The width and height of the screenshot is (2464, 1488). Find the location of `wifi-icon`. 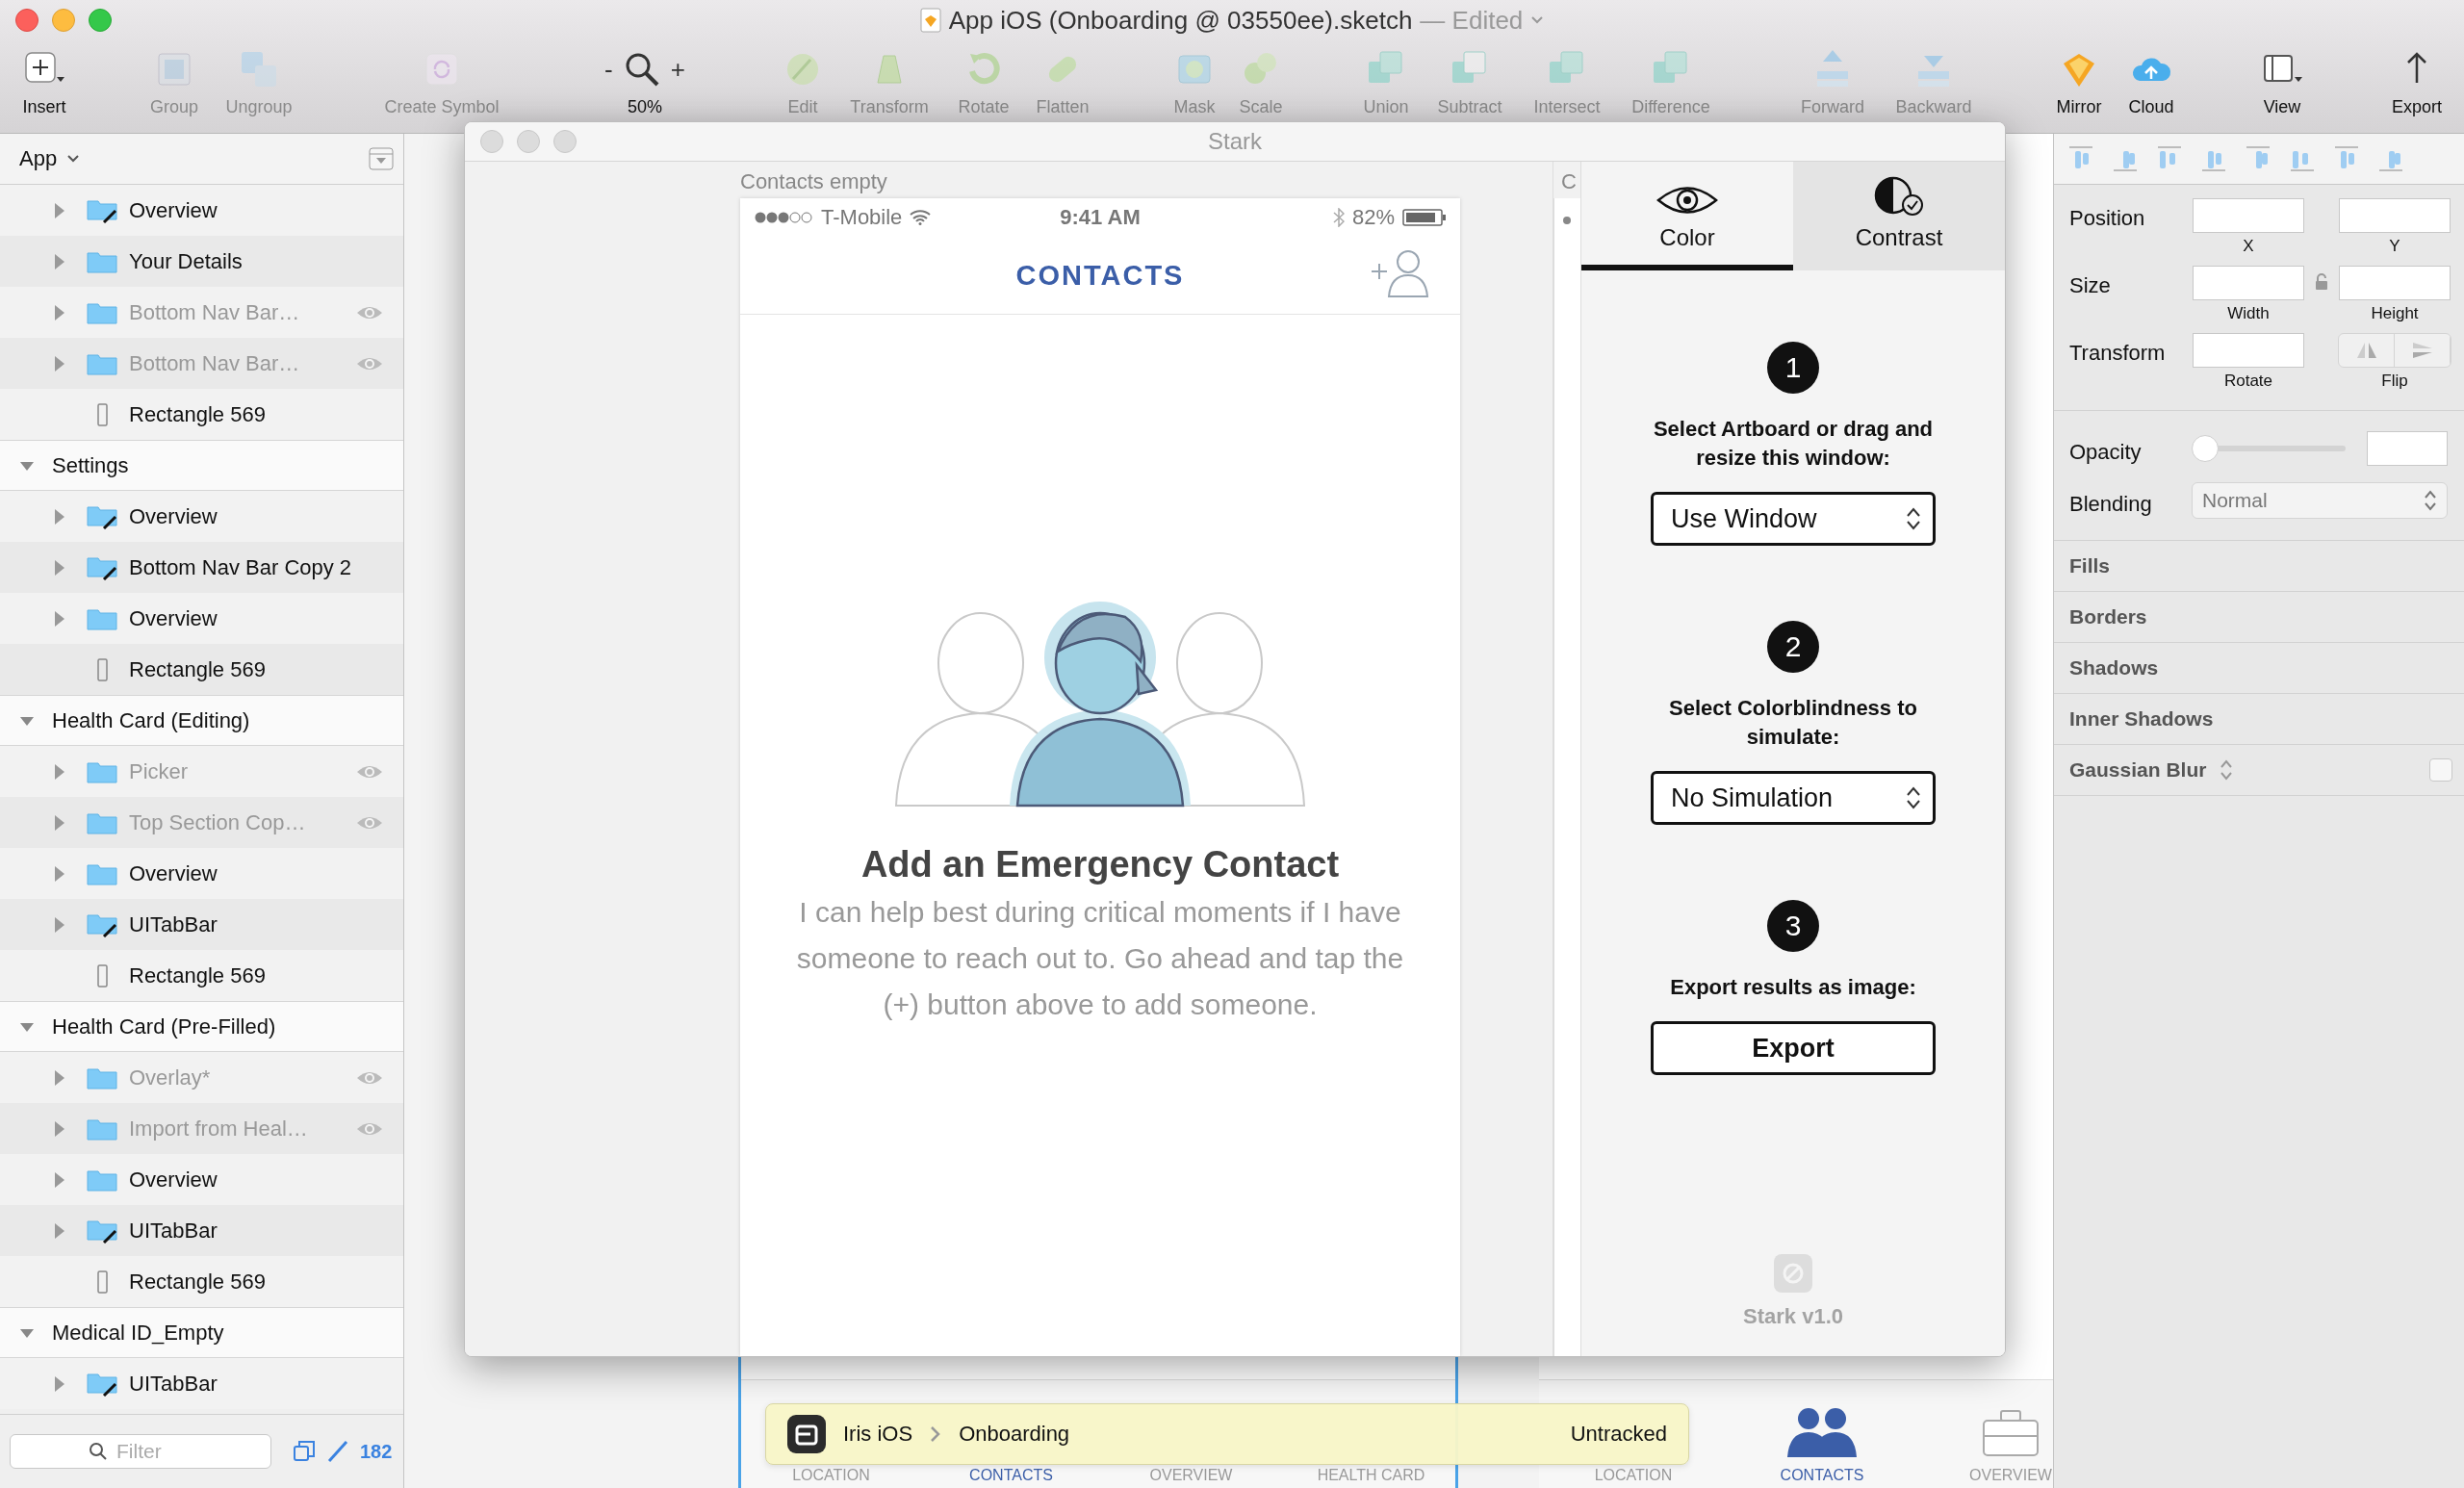

wifi-icon is located at coordinates (921, 218).